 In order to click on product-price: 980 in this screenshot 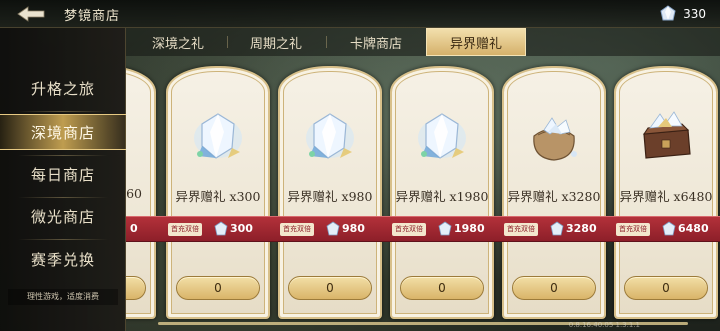, I will do `click(353, 228)`.